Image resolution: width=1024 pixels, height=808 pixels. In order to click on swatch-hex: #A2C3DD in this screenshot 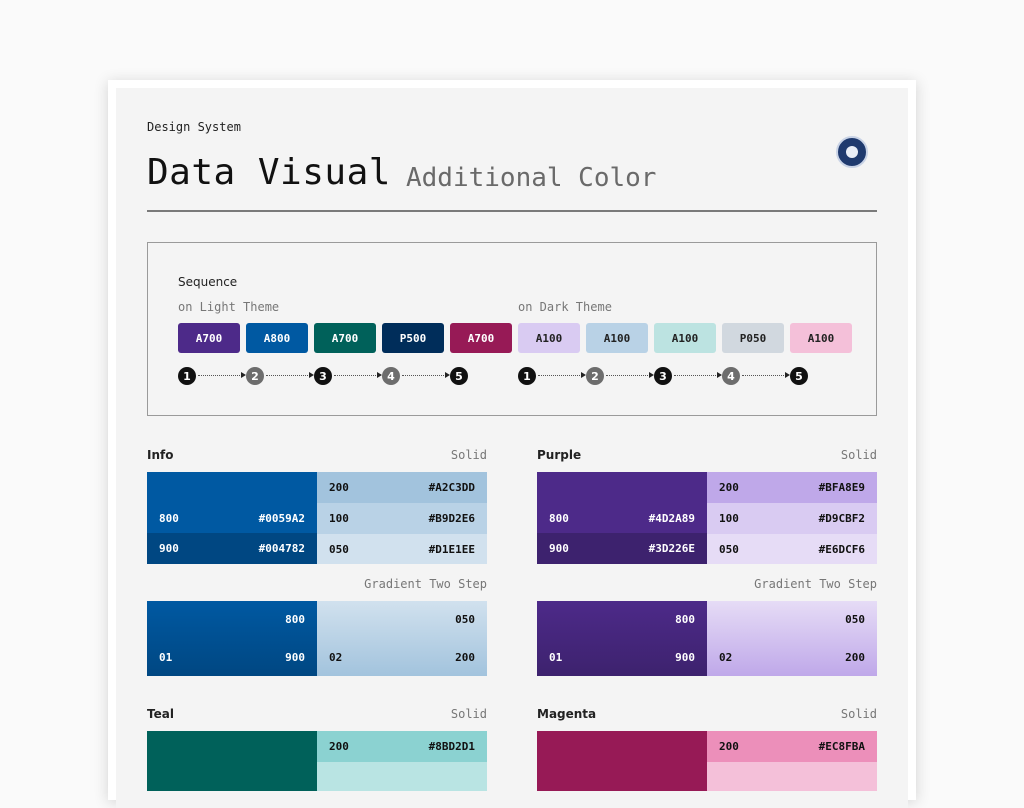, I will do `click(451, 487)`.